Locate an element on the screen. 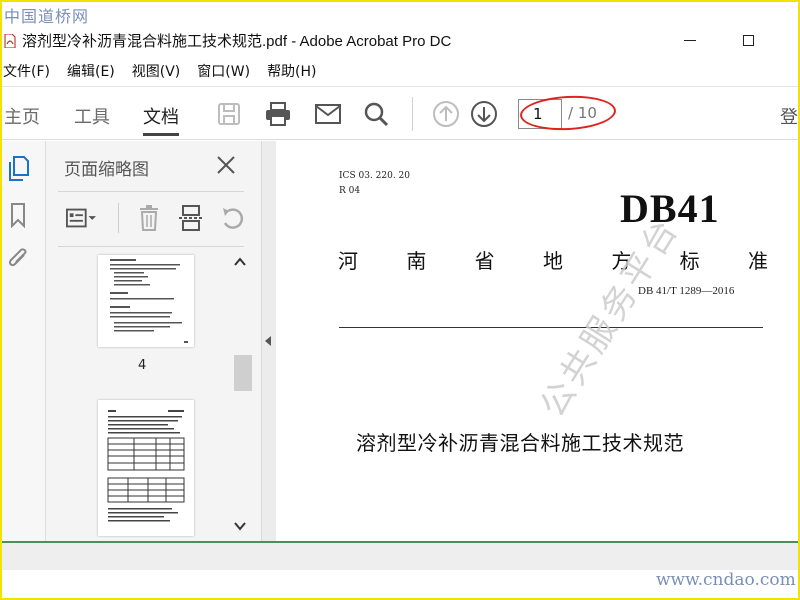 Image resolution: width=800 pixels, height=600 pixels. maximize-button is located at coordinates (748, 40).